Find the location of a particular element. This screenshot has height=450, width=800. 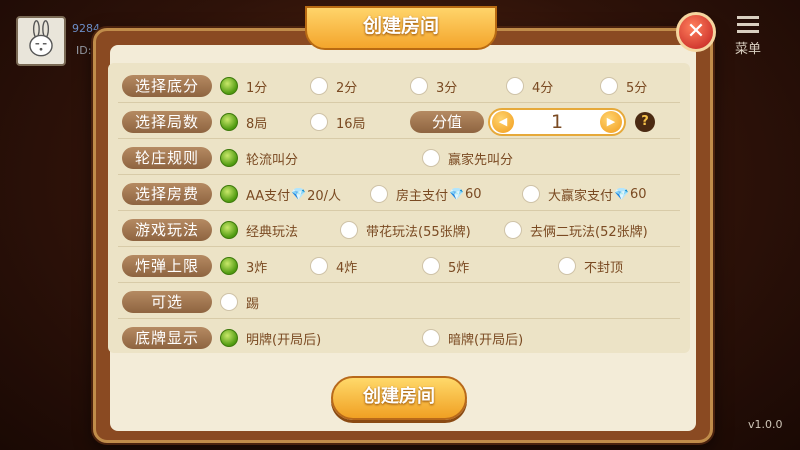

bomb-limit-option-4: 4炸 is located at coordinates (333, 266).